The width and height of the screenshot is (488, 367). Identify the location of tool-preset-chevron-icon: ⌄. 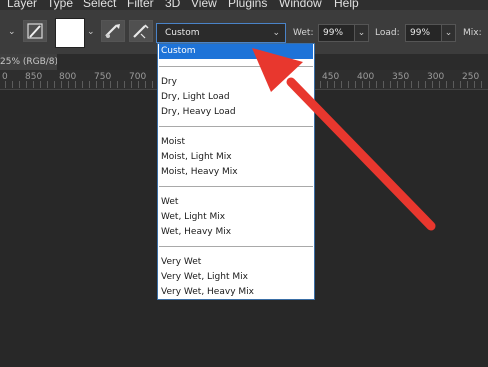
(12, 32).